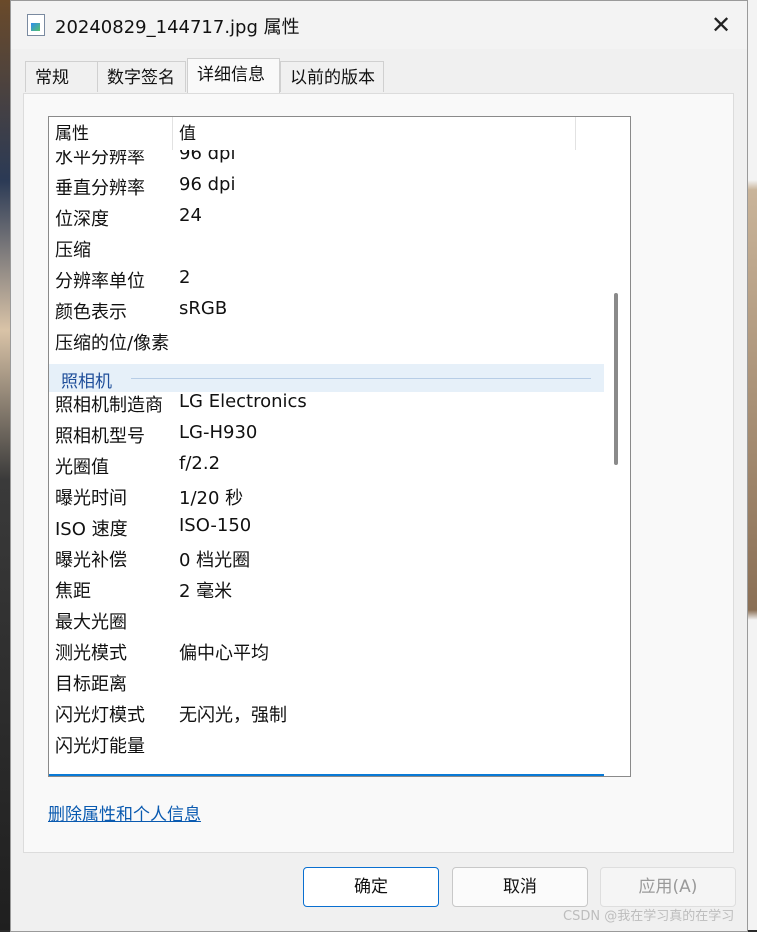  Describe the element at coordinates (82, 467) in the screenshot. I see `property-name: 光圈值` at that location.